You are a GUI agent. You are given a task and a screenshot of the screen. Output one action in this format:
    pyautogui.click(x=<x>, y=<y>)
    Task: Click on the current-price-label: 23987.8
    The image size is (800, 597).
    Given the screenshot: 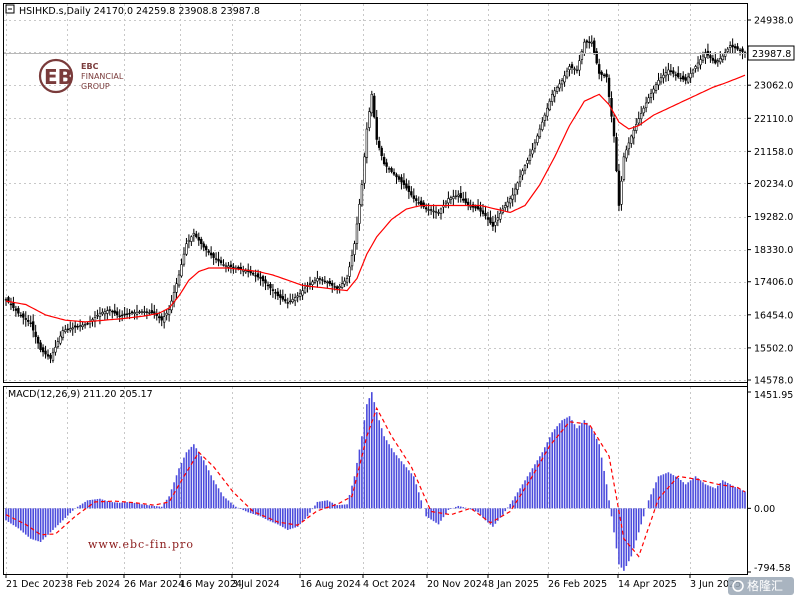 What is the action you would take?
    pyautogui.click(x=771, y=54)
    